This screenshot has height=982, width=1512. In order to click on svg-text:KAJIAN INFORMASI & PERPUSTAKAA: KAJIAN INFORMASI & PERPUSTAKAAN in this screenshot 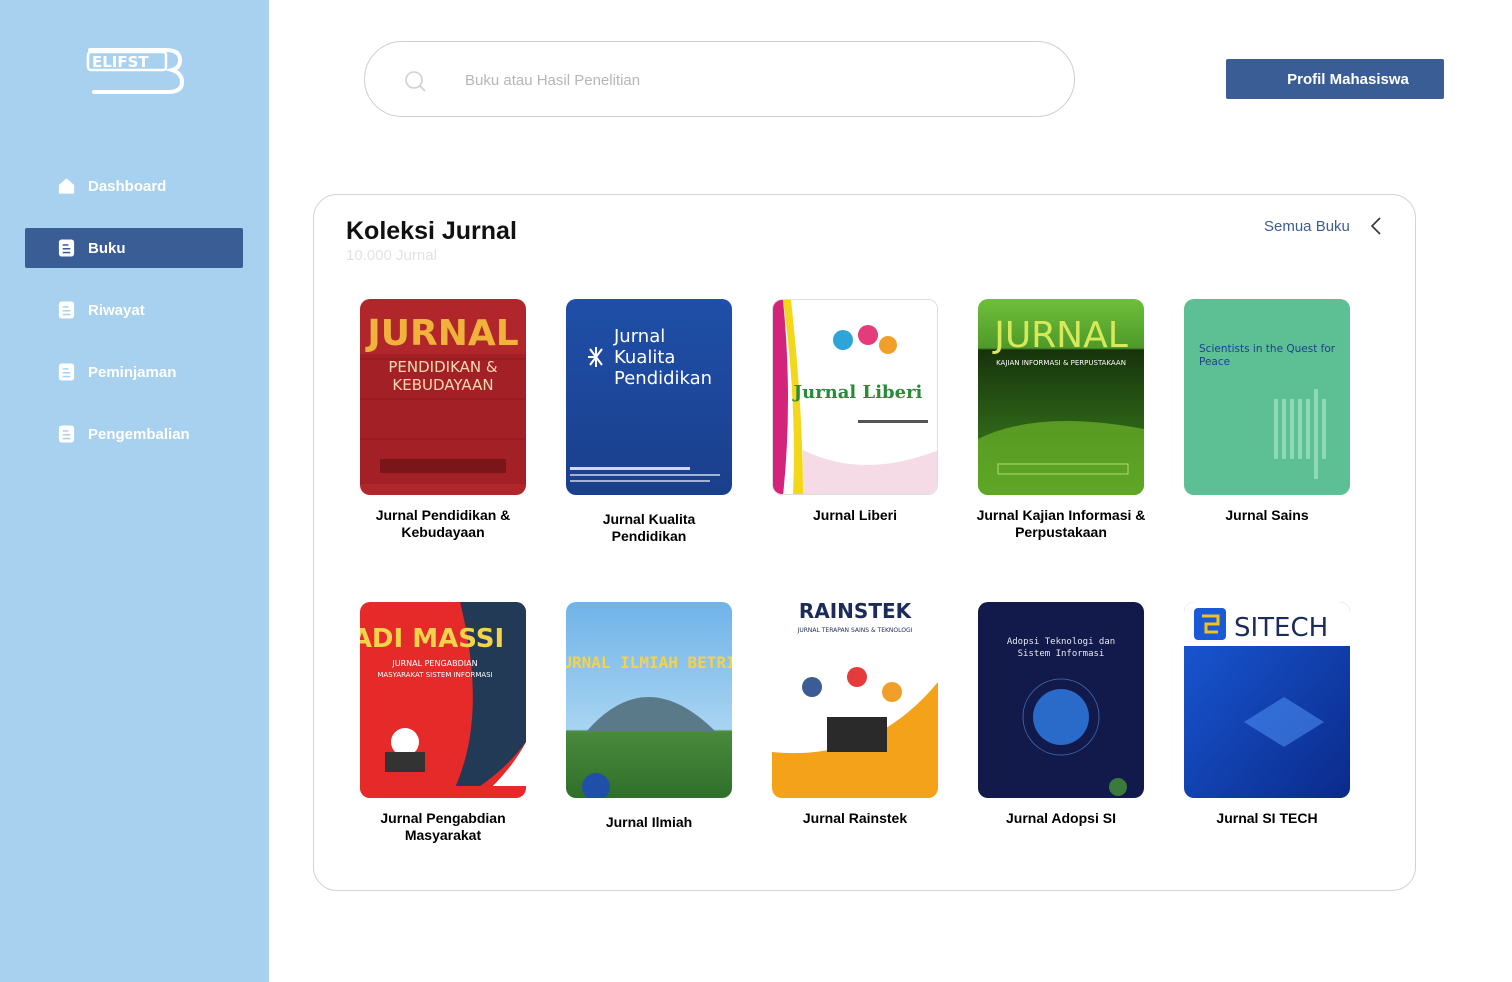, I will do `click(1061, 363)`.